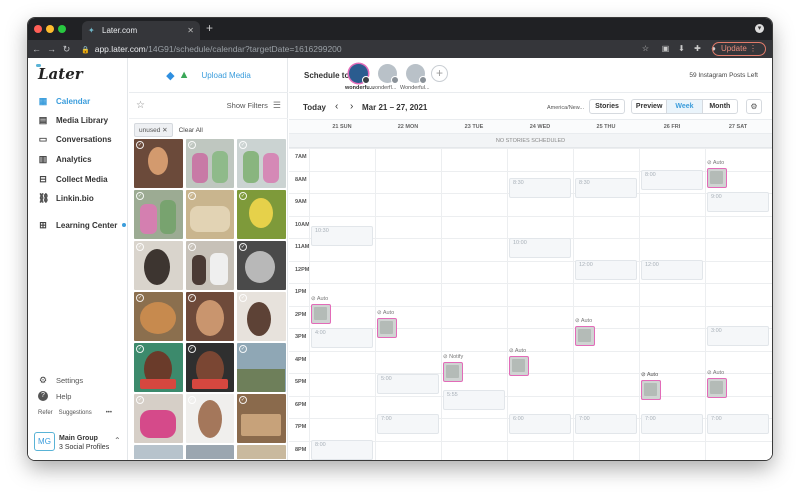 This screenshot has width=800, height=497. Describe the element at coordinates (75, 413) in the screenshot. I see `suggestions-link: Suggestions` at that location.